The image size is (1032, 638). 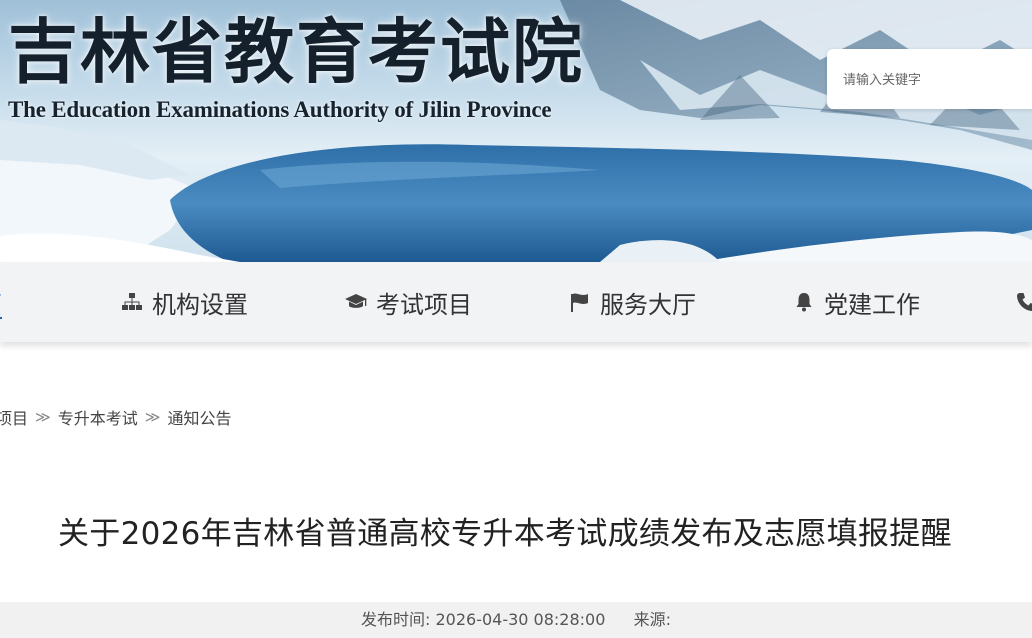 I want to click on nav-item-label: 考试项目, so click(x=424, y=304).